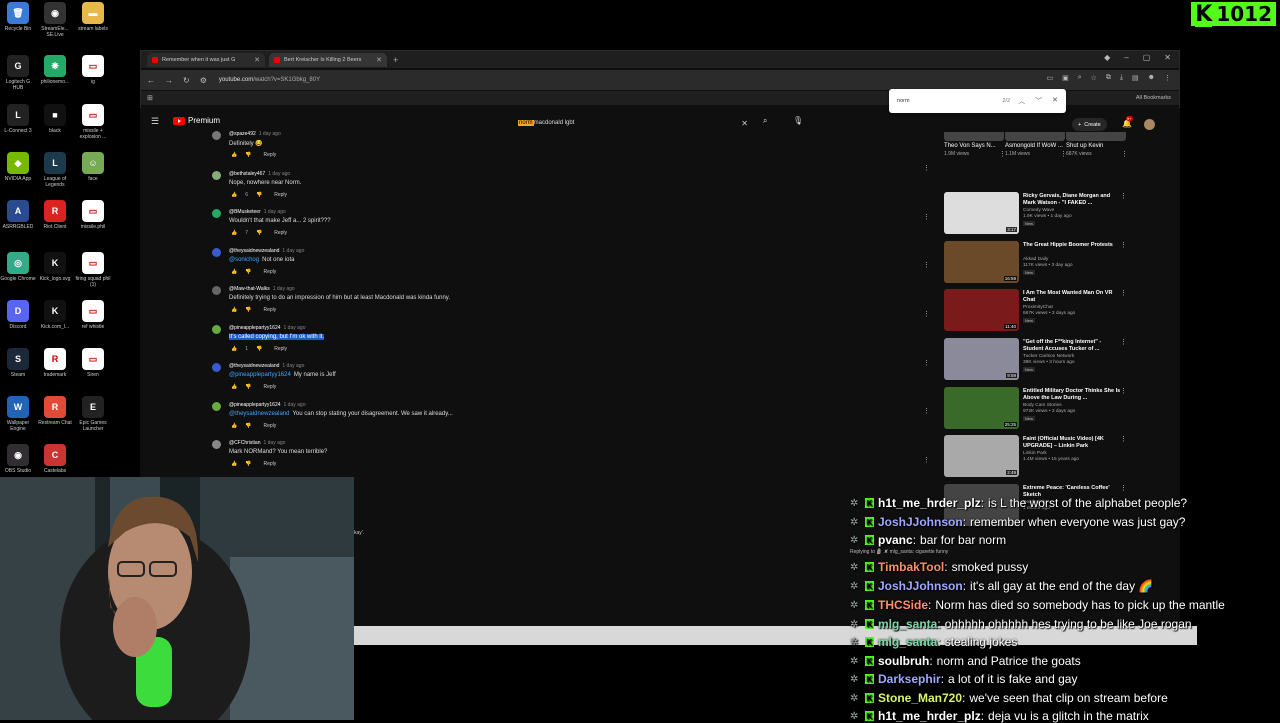 This screenshot has width=1280, height=723. What do you see at coordinates (18, 315) in the screenshot?
I see `desktop-icon: D Discord` at bounding box center [18, 315].